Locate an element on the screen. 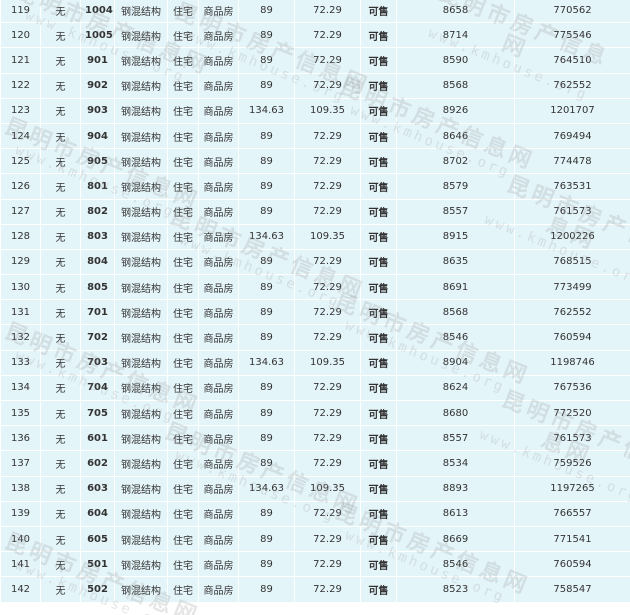 Image resolution: width=630 pixels, height=615 pixels. row-number: 140 is located at coordinates (20, 539).